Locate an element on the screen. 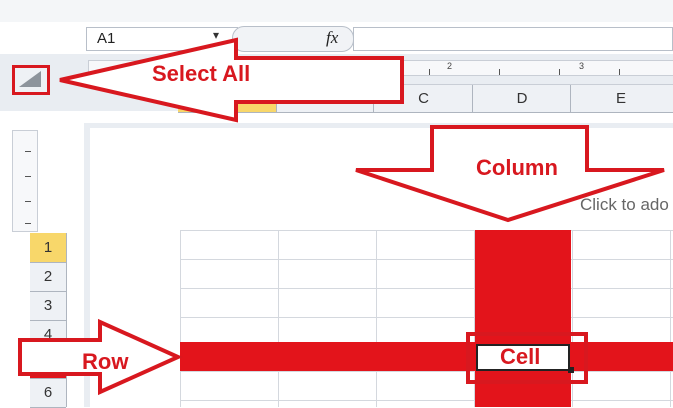 The width and height of the screenshot is (673, 408). cell-label: Cell is located at coordinates (520, 356).